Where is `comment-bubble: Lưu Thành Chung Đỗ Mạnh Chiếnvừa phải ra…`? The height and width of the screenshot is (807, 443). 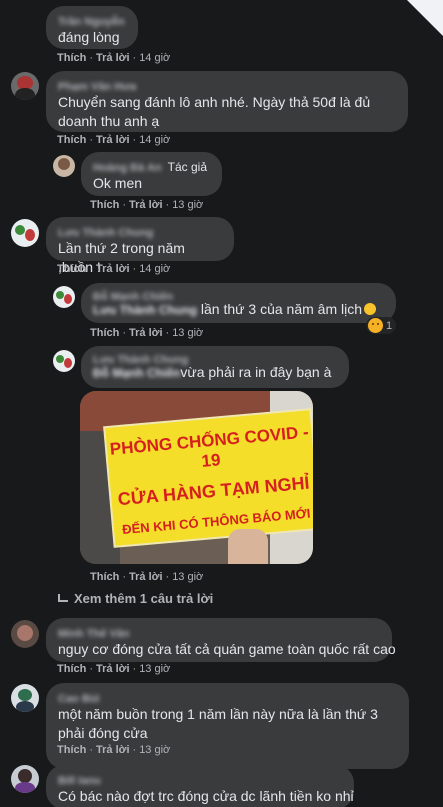 comment-bubble: Lưu Thành Chung Đỗ Mạnh Chiếnvừa phải ra… is located at coordinates (215, 367).